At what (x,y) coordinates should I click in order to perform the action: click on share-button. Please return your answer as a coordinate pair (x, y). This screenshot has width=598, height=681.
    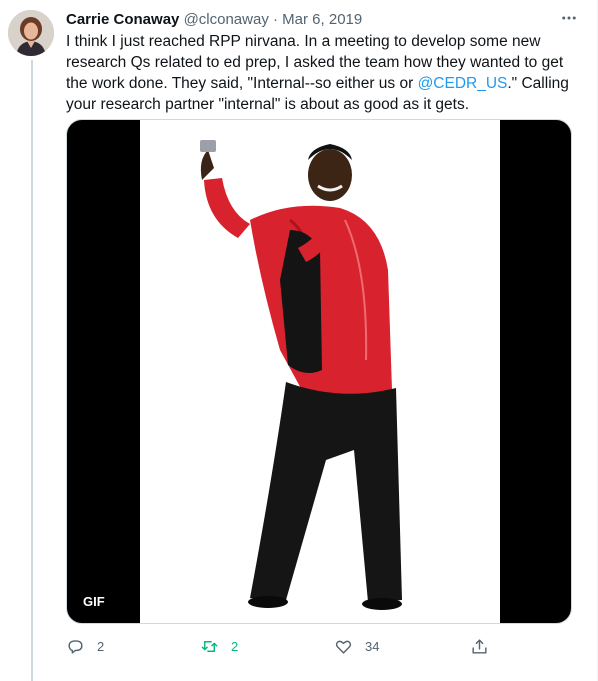
    Looking at the image, I should click on (485, 646).